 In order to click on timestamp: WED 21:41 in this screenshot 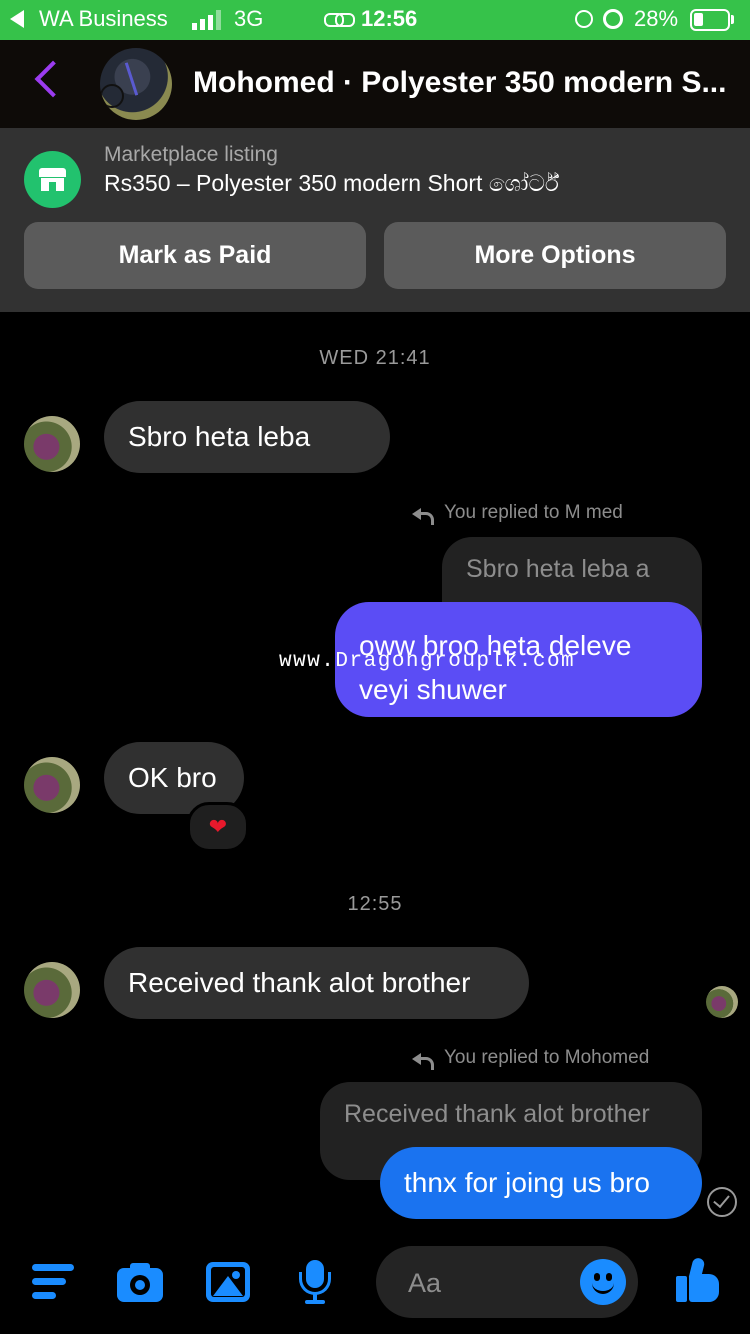, I will do `click(375, 358)`.